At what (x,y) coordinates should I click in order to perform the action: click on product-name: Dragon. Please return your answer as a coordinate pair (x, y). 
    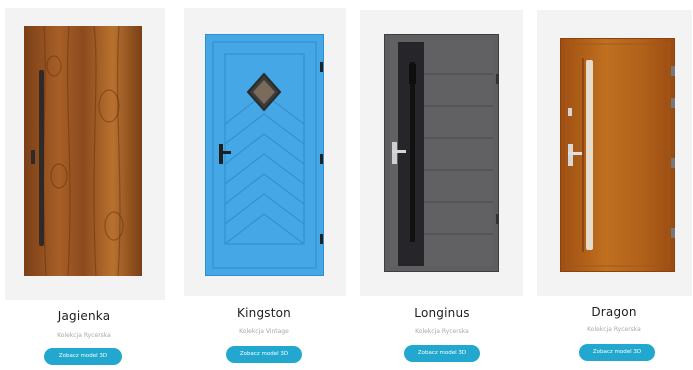
    Looking at the image, I should click on (614, 312).